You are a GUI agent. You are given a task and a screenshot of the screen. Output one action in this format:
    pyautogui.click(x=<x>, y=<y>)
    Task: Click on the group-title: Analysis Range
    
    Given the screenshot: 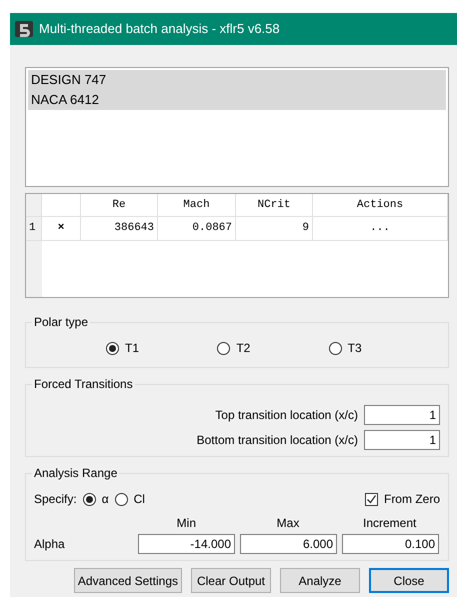 What is the action you would take?
    pyautogui.click(x=76, y=473)
    